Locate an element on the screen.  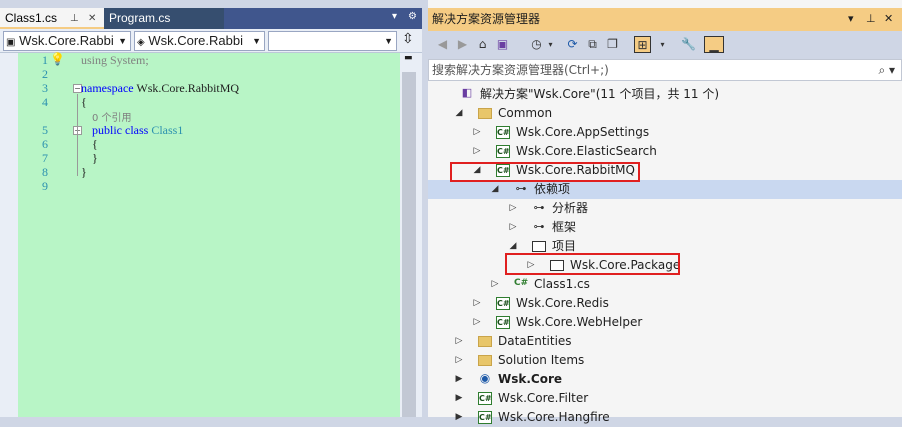
tree-item: ◧ 解决方案"Wsk.Core"(11 个项目，共 11 个) is located at coordinates (665, 94).